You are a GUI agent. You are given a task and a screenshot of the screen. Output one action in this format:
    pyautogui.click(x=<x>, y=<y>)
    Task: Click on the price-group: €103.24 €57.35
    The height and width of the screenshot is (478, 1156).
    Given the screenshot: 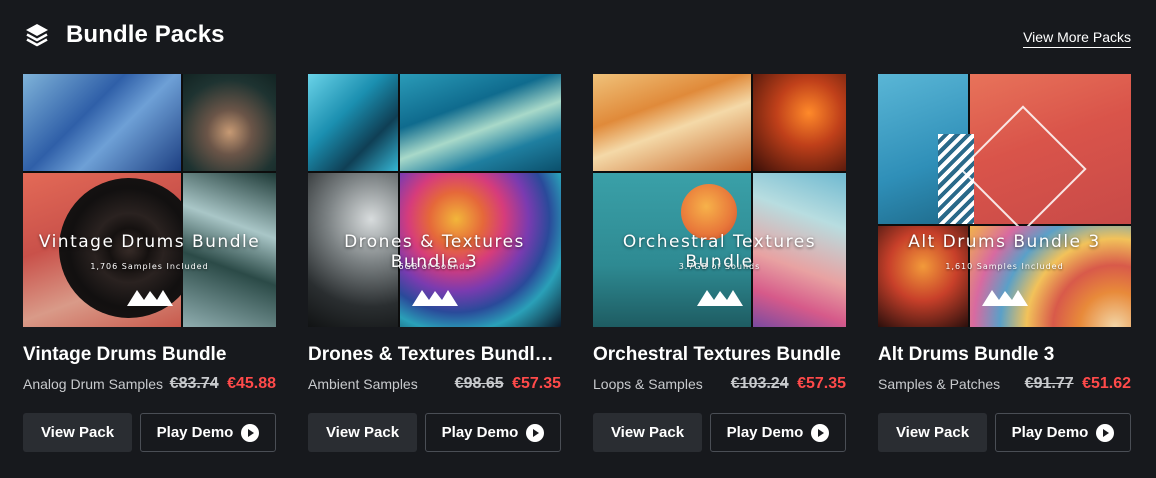 What is the action you would take?
    pyautogui.click(x=788, y=384)
    